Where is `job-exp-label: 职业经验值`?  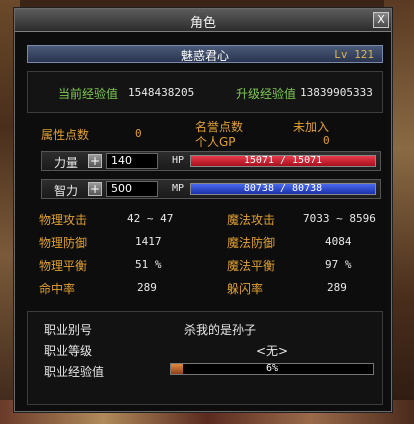 job-exp-label: 职业经验值 is located at coordinates (74, 372).